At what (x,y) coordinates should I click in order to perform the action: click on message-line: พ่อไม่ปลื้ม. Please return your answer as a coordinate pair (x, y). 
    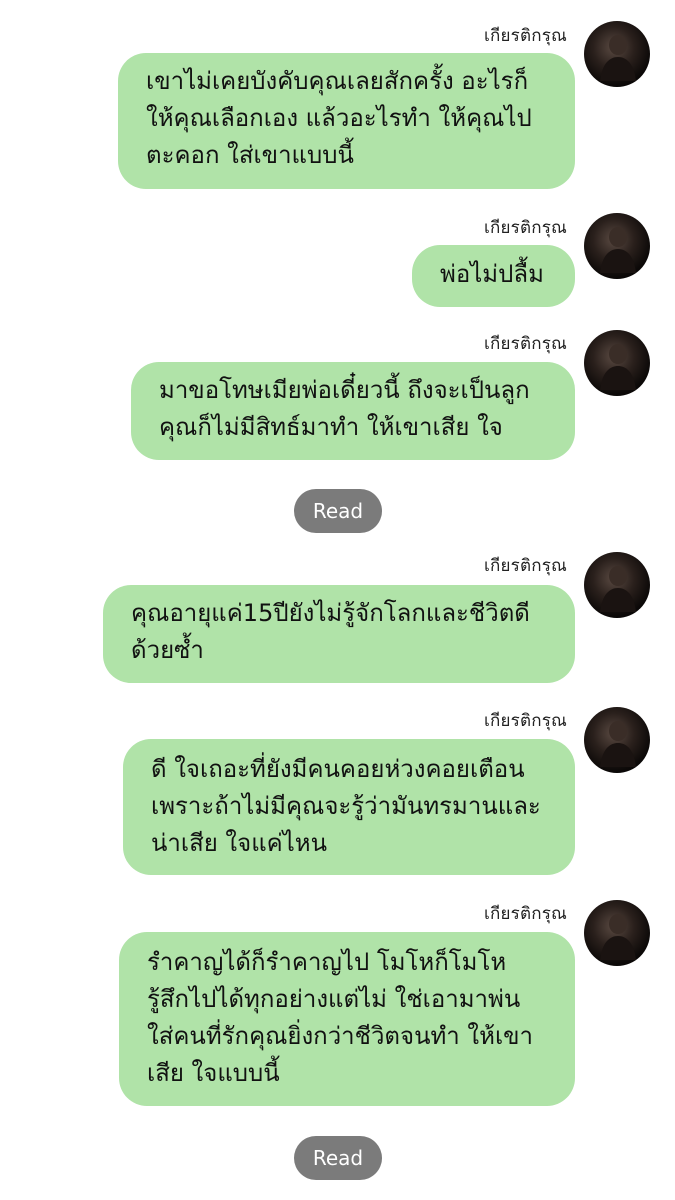
    Looking at the image, I should click on (492, 274).